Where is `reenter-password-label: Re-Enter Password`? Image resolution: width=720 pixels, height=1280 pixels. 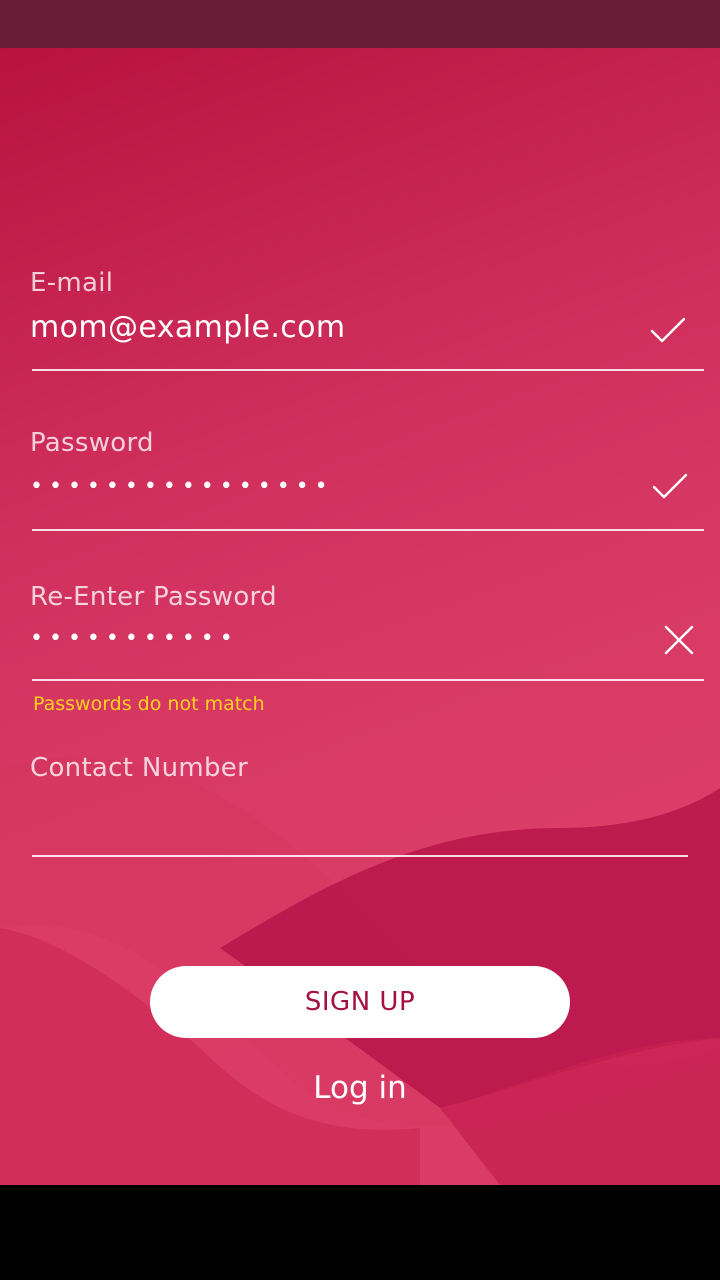
reenter-password-label: Re-Enter Password is located at coordinates (153, 597).